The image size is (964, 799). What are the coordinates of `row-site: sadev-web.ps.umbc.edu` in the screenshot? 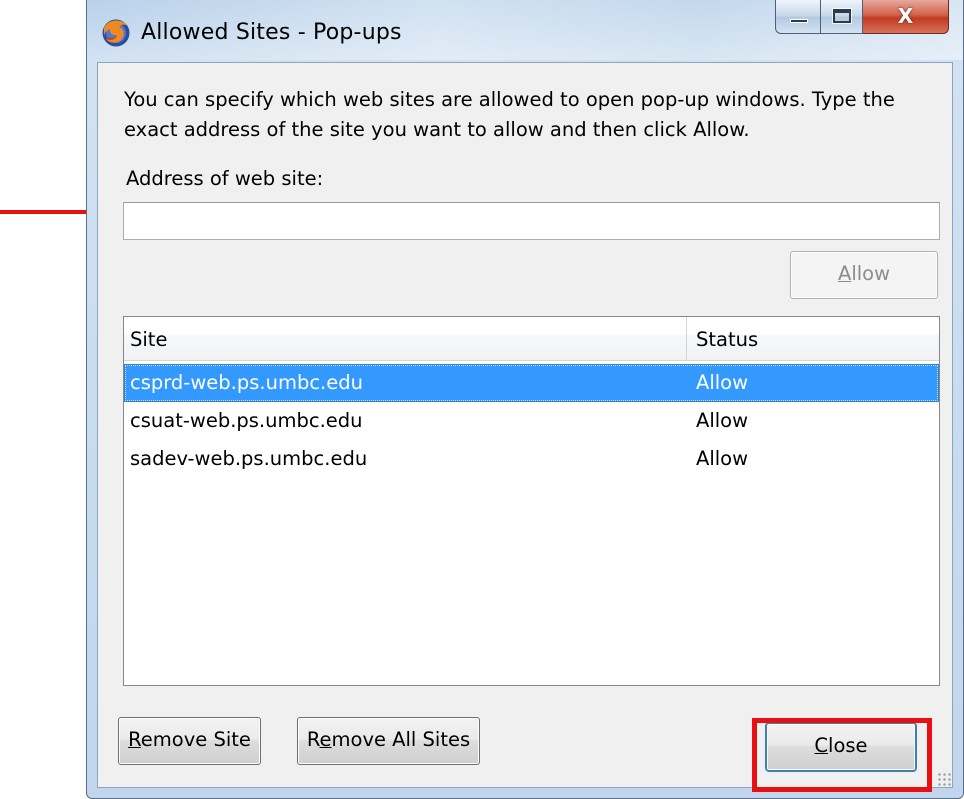 It's located at (249, 458).